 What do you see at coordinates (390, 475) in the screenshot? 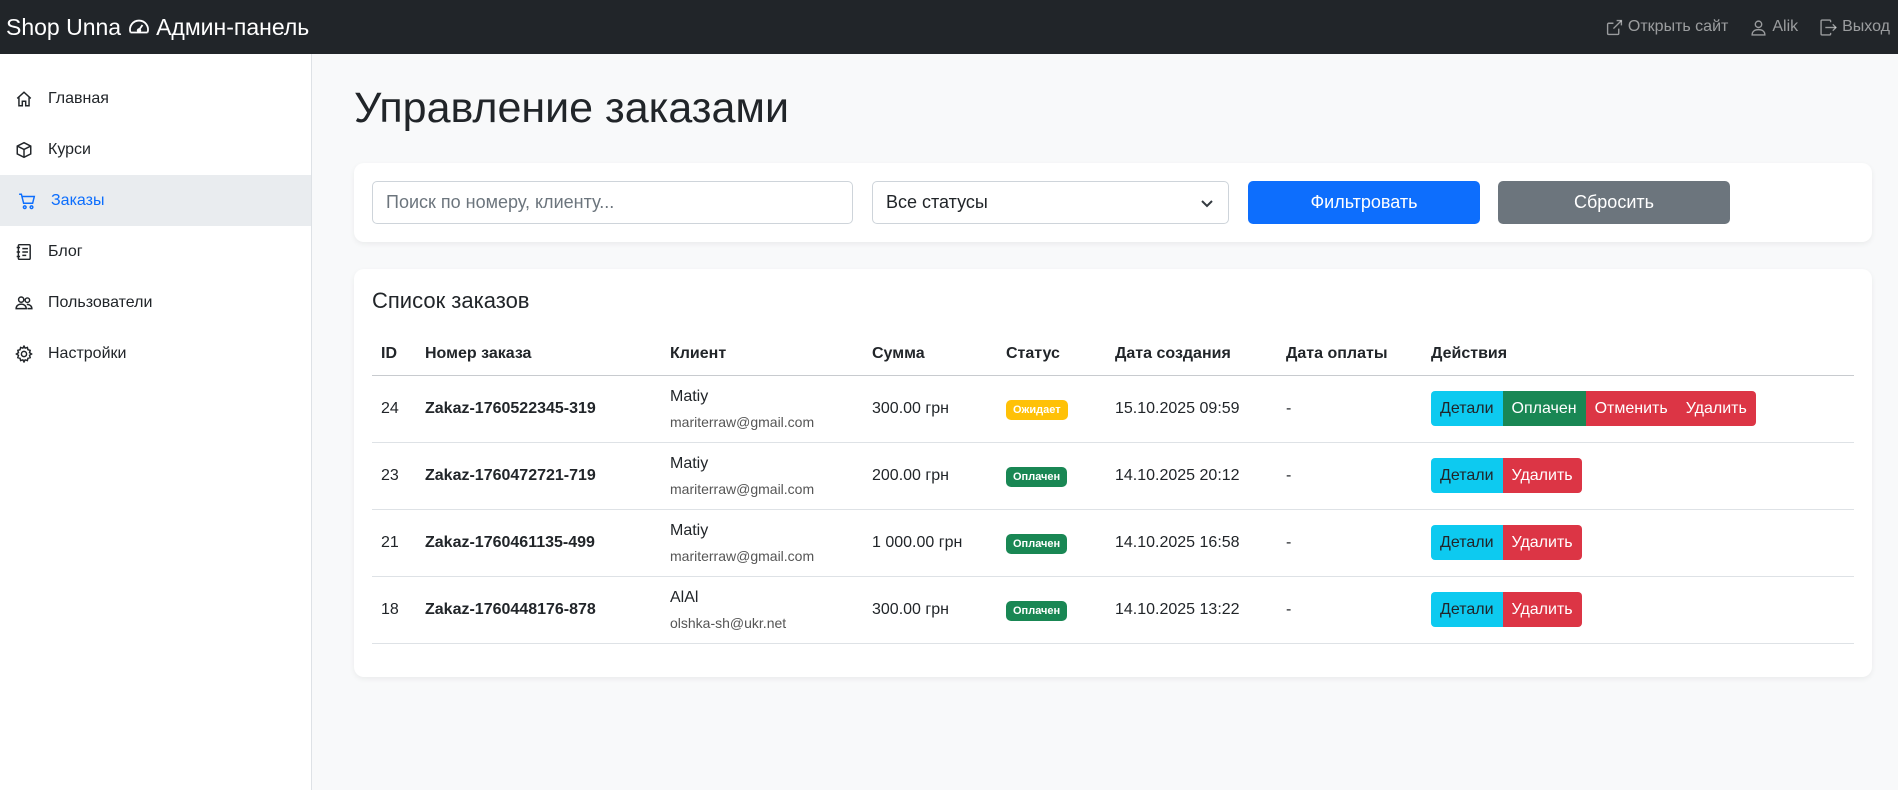
I see `order-id: 23` at bounding box center [390, 475].